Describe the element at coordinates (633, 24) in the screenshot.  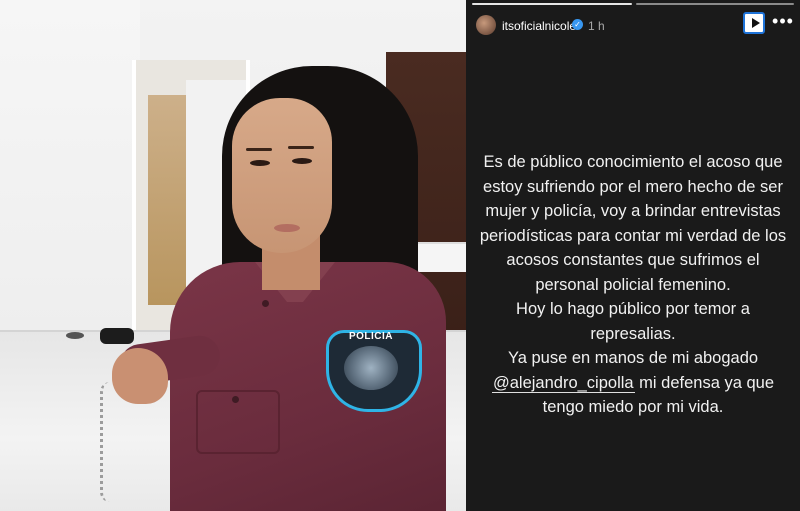
I see `story-header: itsoficialnicole ✓ 1 h •••` at that location.